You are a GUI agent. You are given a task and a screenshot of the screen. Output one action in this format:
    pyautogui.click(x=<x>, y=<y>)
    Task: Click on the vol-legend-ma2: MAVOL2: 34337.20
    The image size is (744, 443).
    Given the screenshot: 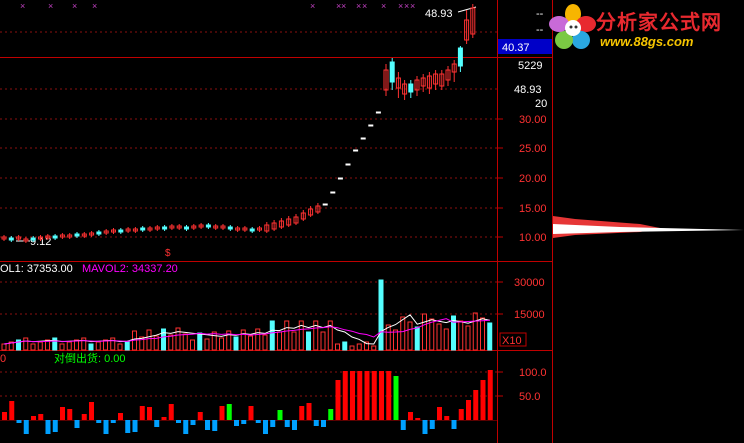 What is the action you would take?
    pyautogui.click(x=130, y=269)
    